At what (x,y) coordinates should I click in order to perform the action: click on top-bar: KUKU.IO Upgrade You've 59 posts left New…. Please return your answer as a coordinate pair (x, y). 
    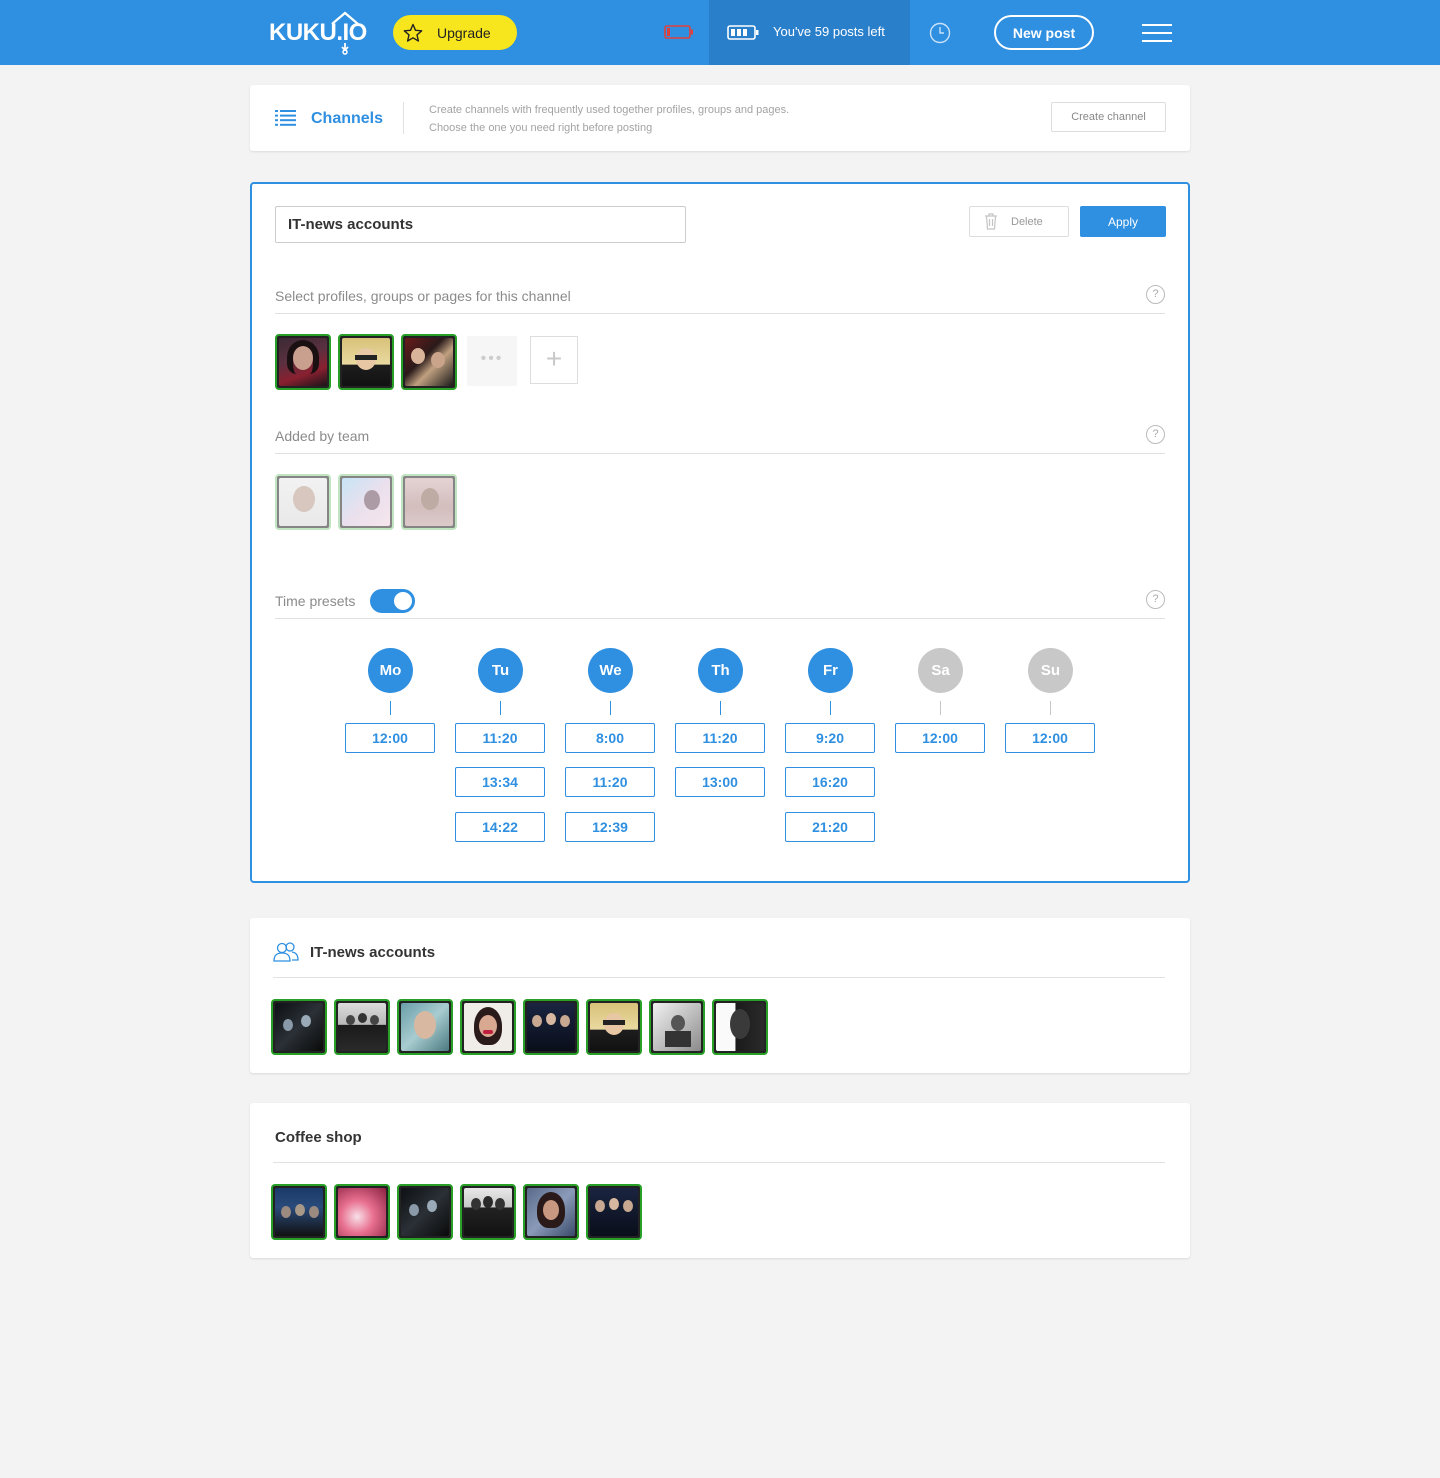
    Looking at the image, I should click on (720, 32).